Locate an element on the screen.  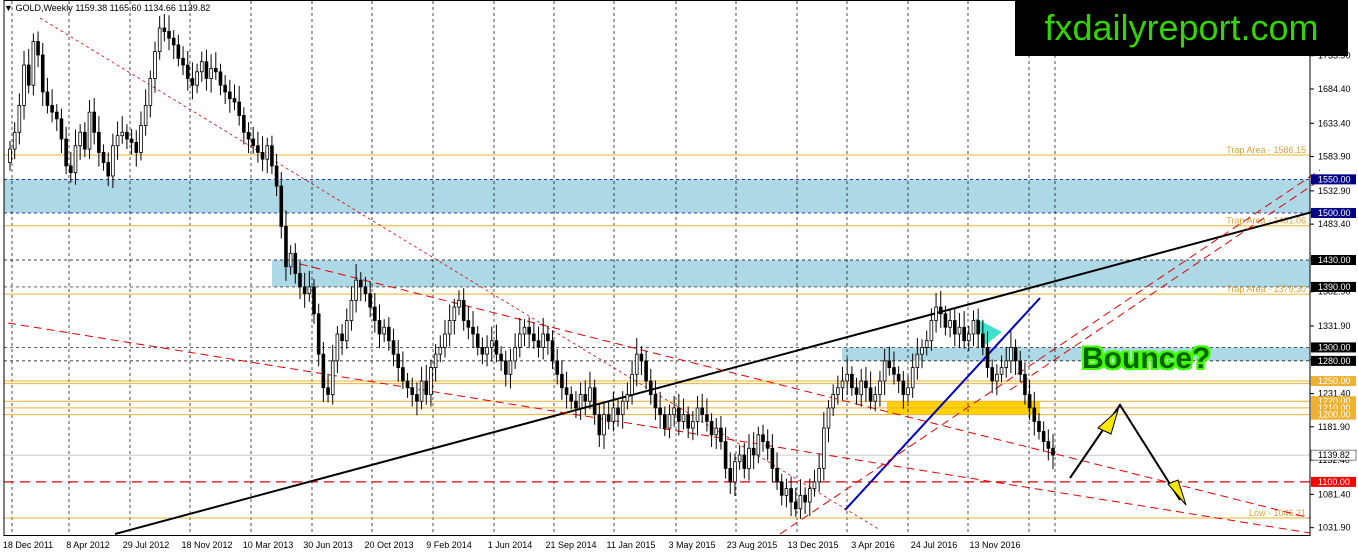
x-tick-label: 18 Nov 2012 is located at coordinates (206, 545).